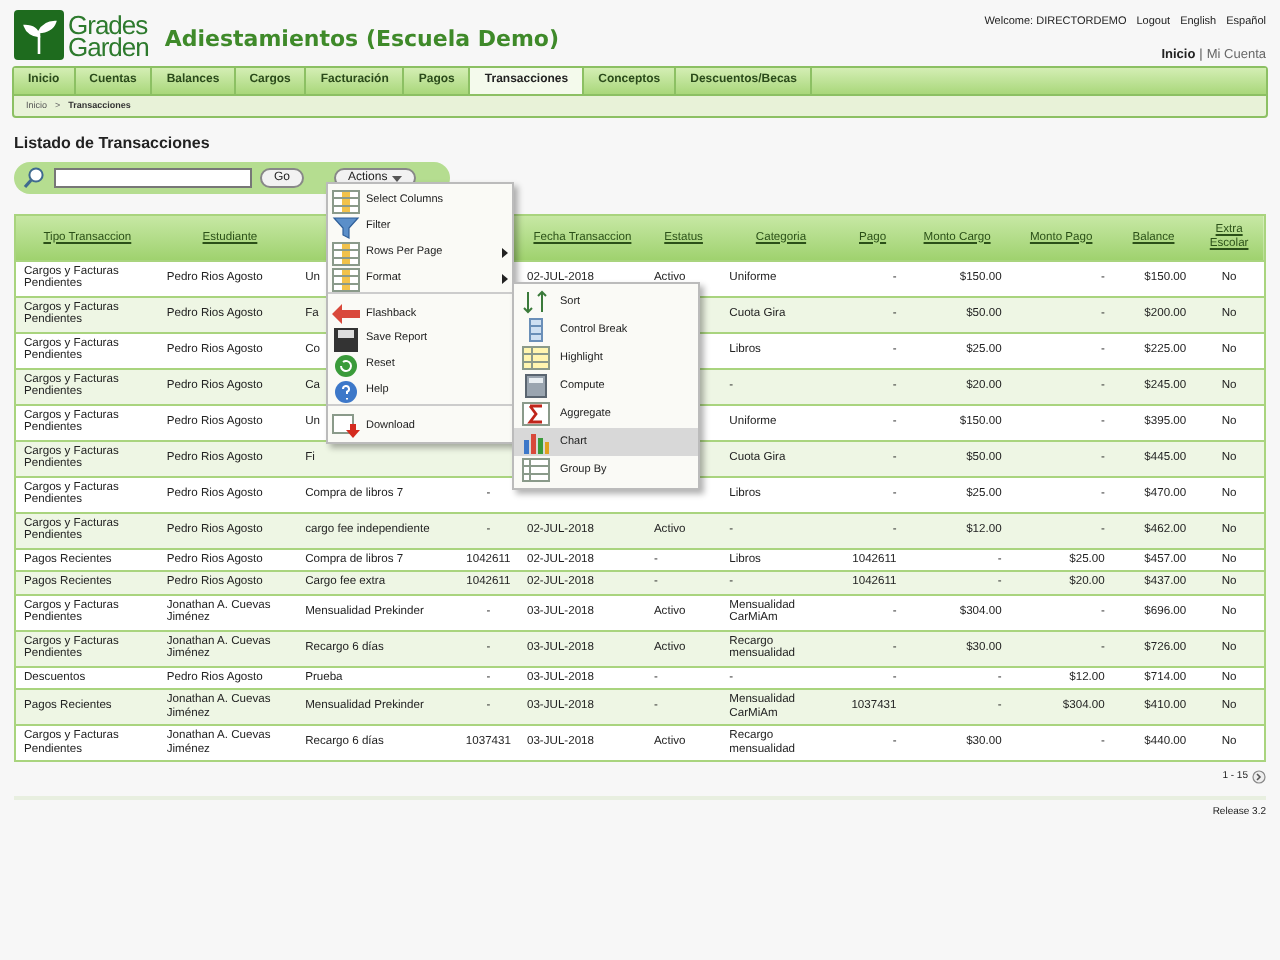 The image size is (1280, 960). Describe the element at coordinates (536, 358) in the screenshot. I see `highlight-table-icon` at that location.